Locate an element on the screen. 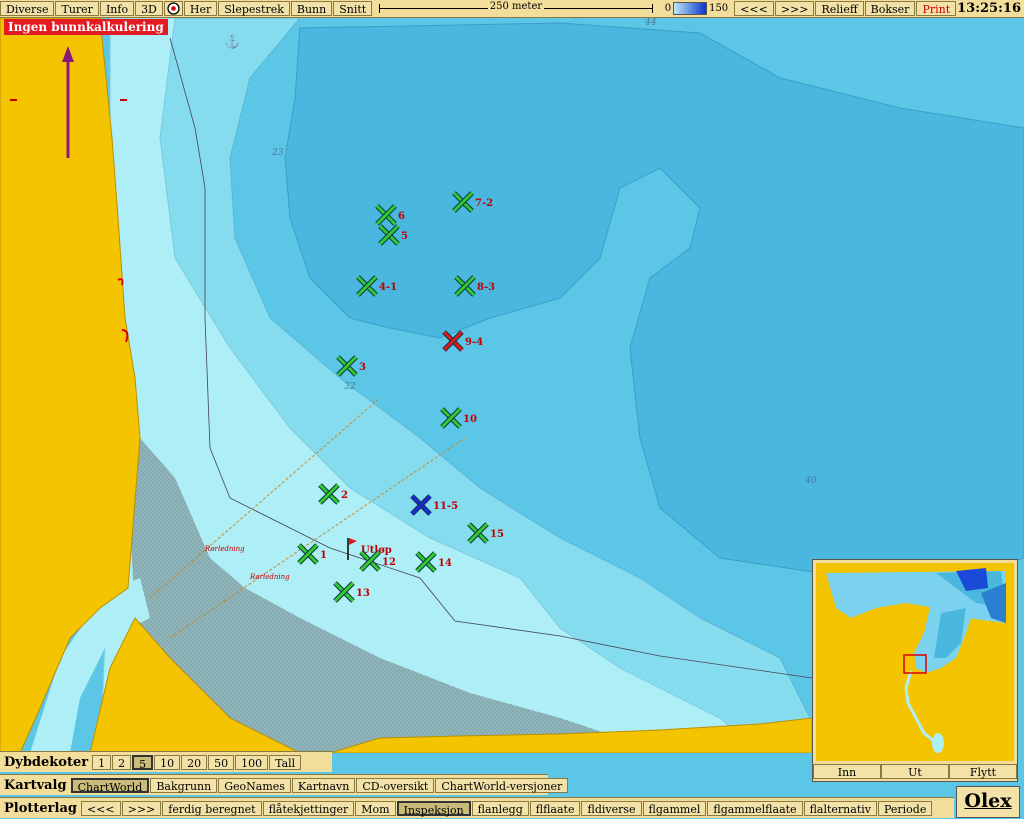  zoom-out-button: Ut is located at coordinates (915, 771).